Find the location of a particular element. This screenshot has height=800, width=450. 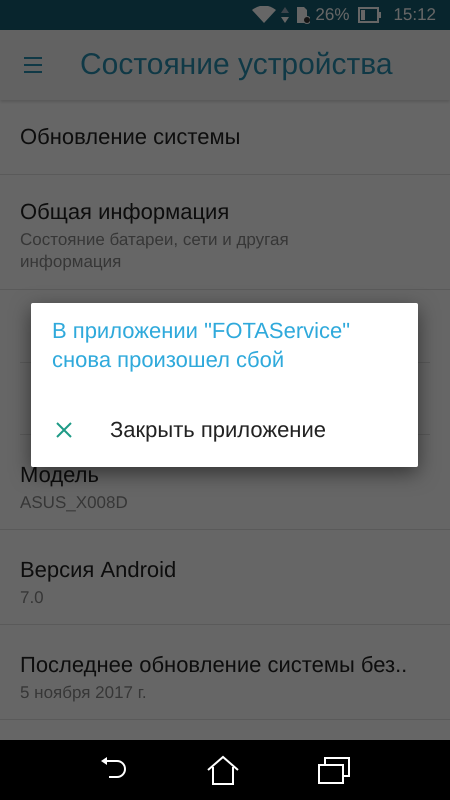

item-title: Обновление системы is located at coordinates (131, 137).